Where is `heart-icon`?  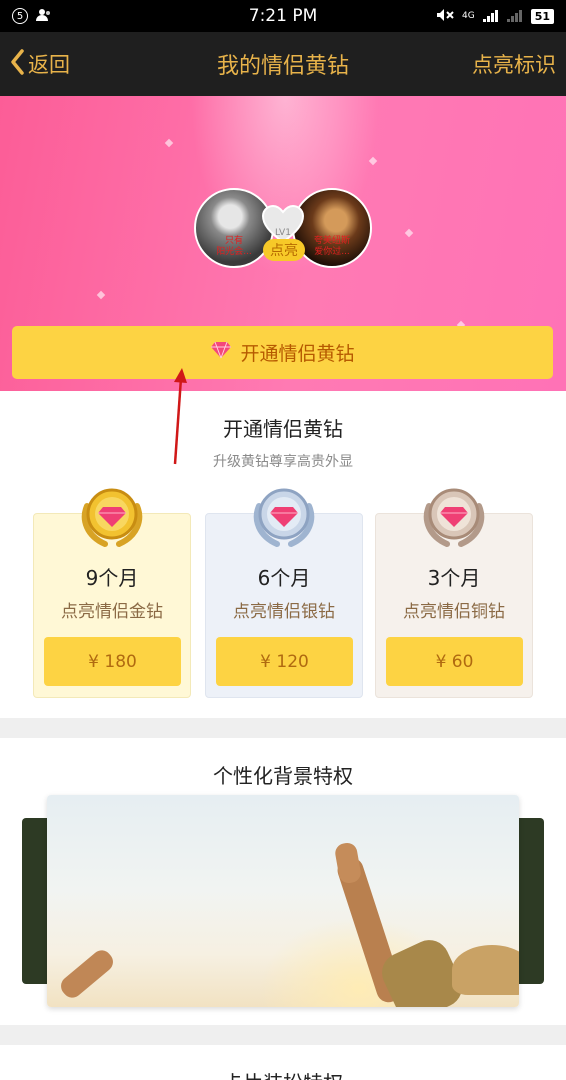 heart-icon is located at coordinates (283, 224).